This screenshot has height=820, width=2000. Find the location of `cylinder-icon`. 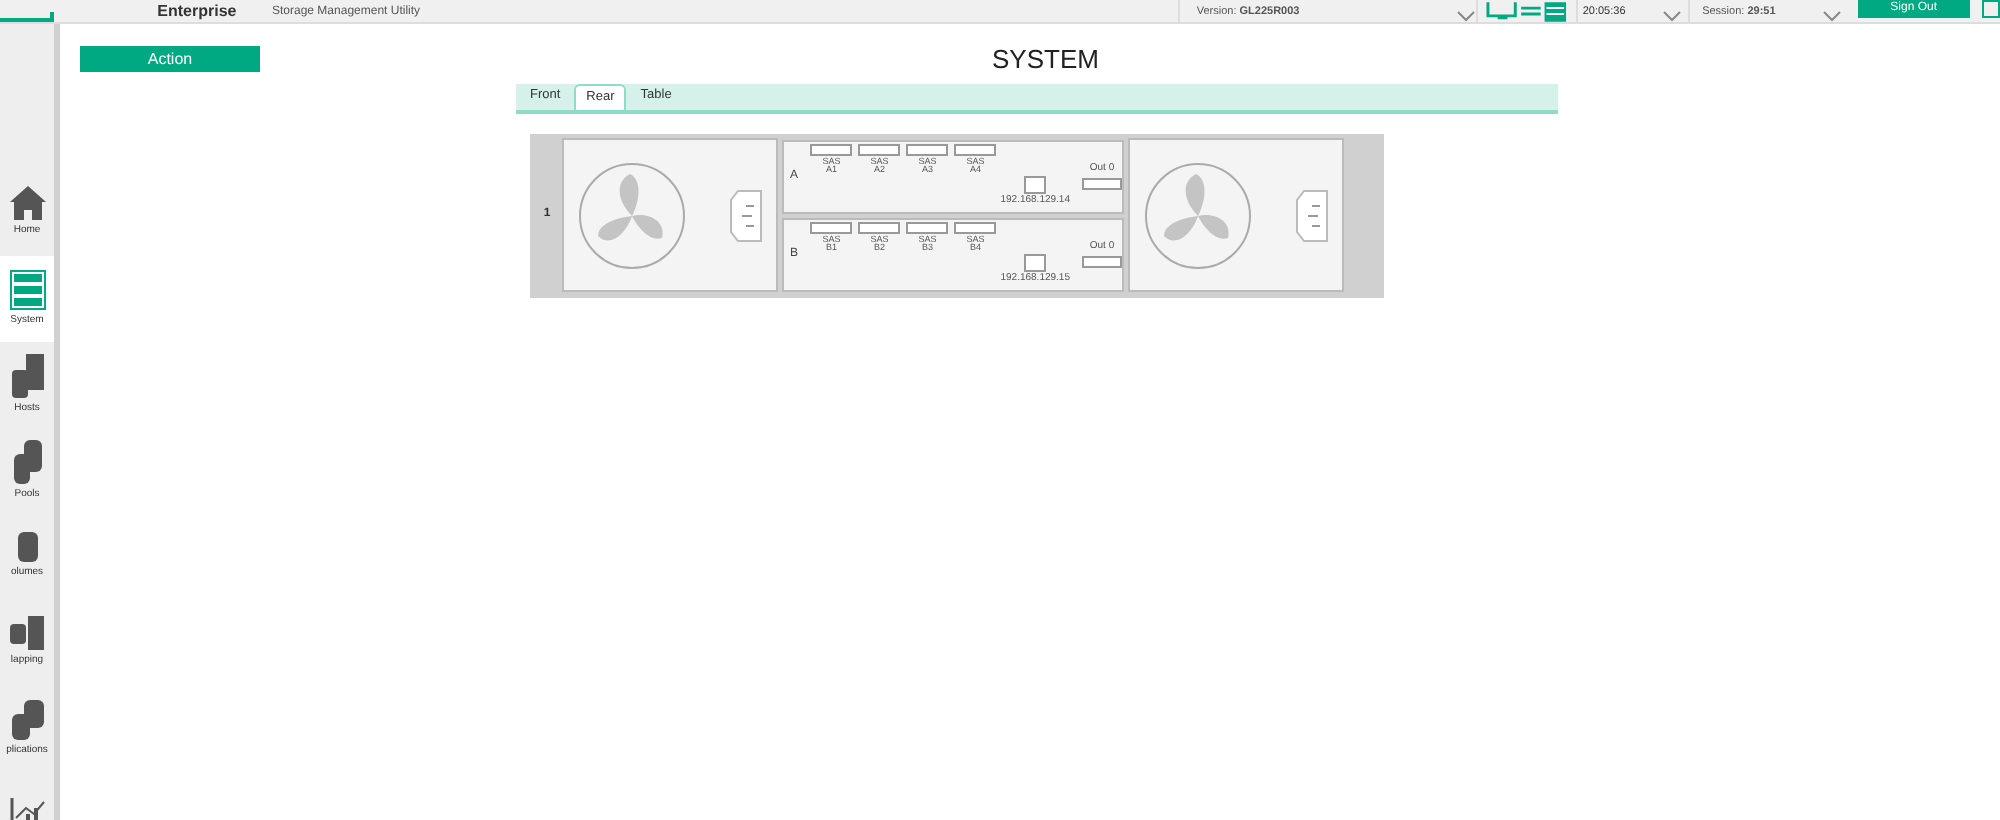

cylinder-icon is located at coordinates (27, 547).